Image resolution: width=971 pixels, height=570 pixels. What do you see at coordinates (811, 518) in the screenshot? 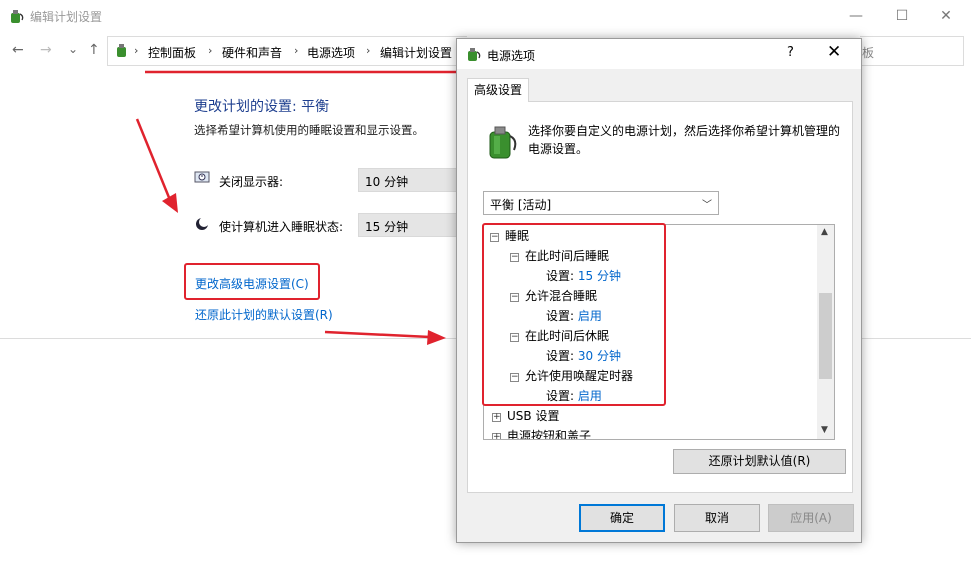
I see `apply-button: 应用(A)` at bounding box center [811, 518].